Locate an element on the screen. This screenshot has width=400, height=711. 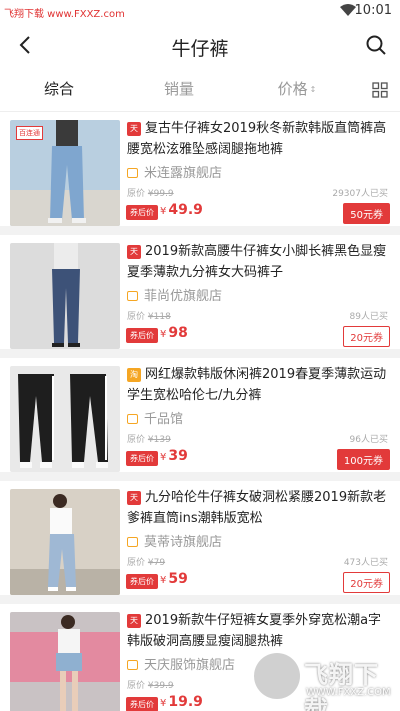
sort-arrows-icon: ↕ is located at coordinates (313, 89).